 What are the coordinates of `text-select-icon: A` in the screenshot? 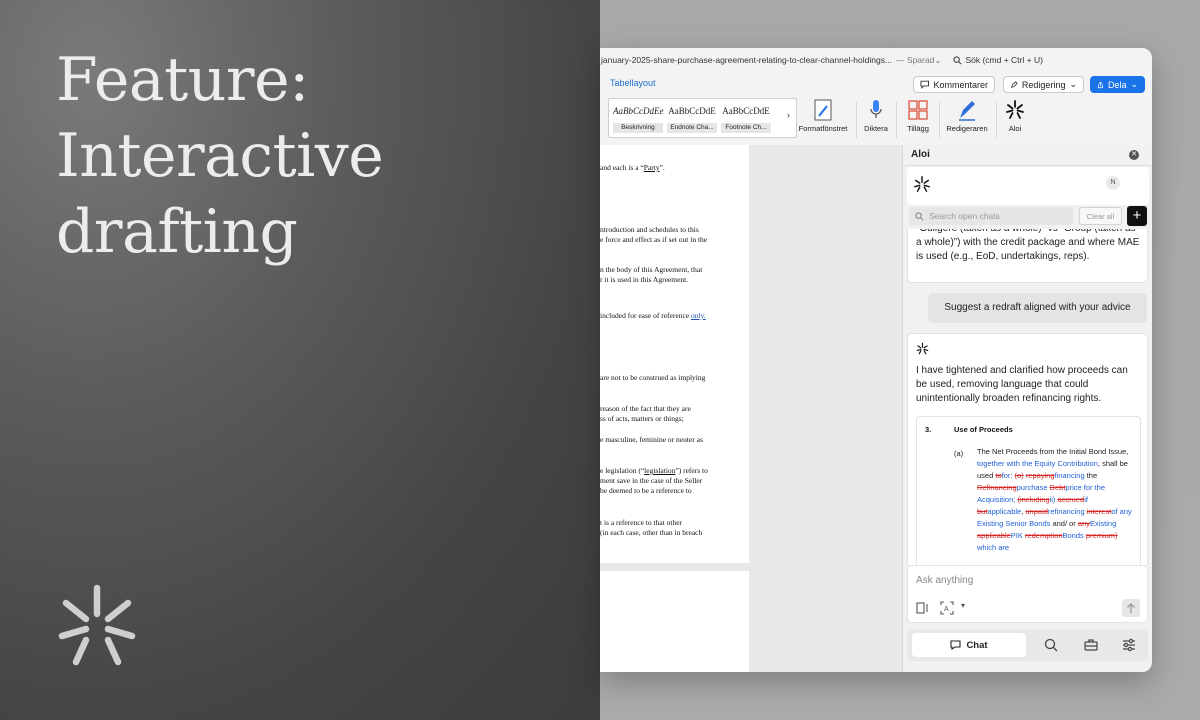 It's located at (947, 608).